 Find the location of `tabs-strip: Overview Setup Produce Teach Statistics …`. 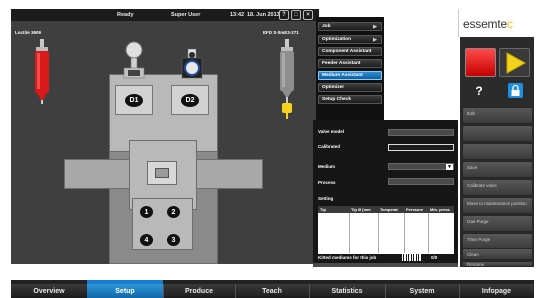

tabs-strip: Overview Setup Produce Teach Statistics … is located at coordinates (272, 291).